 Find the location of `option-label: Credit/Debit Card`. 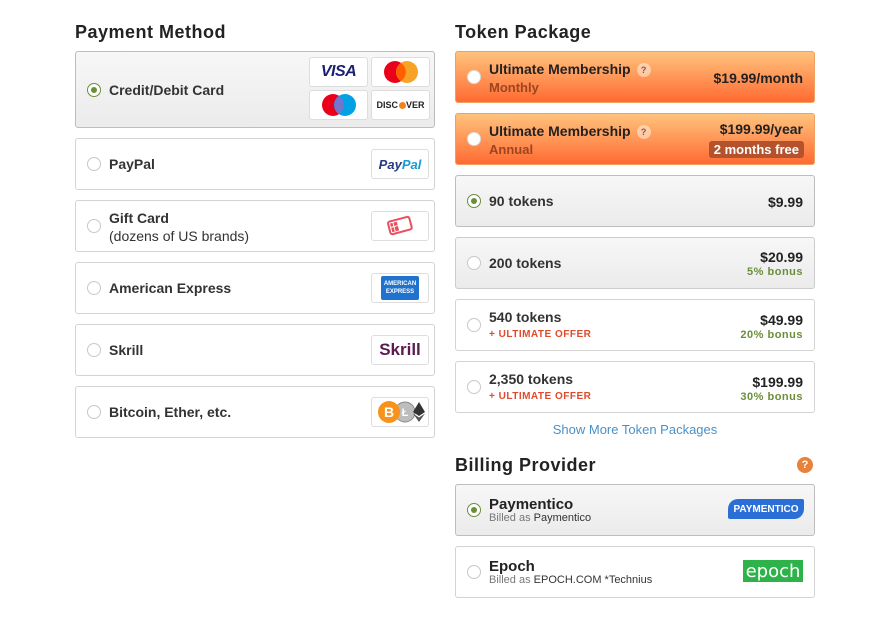

option-label: Credit/Debit Card is located at coordinates (167, 90).